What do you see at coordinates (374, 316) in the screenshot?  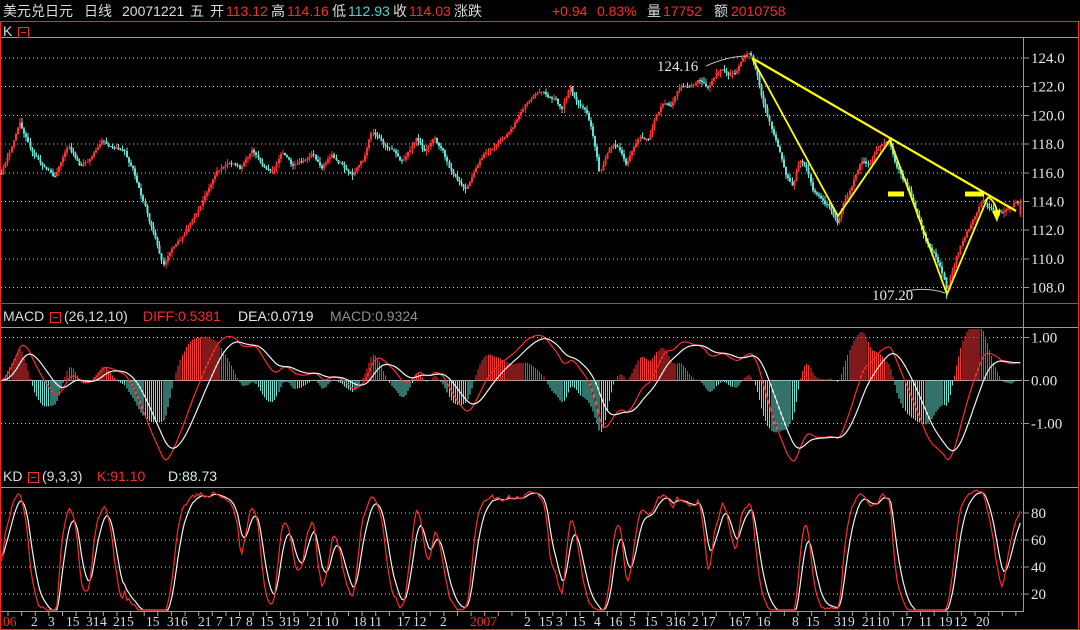 I see `macd-macd-value: MACD:0.9324` at bounding box center [374, 316].